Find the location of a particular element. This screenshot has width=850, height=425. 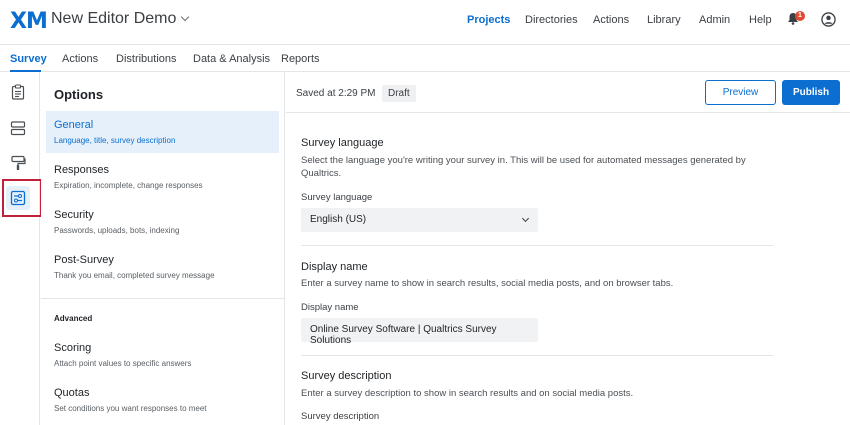

option-subtitle: Language, title, survey description is located at coordinates (115, 140).